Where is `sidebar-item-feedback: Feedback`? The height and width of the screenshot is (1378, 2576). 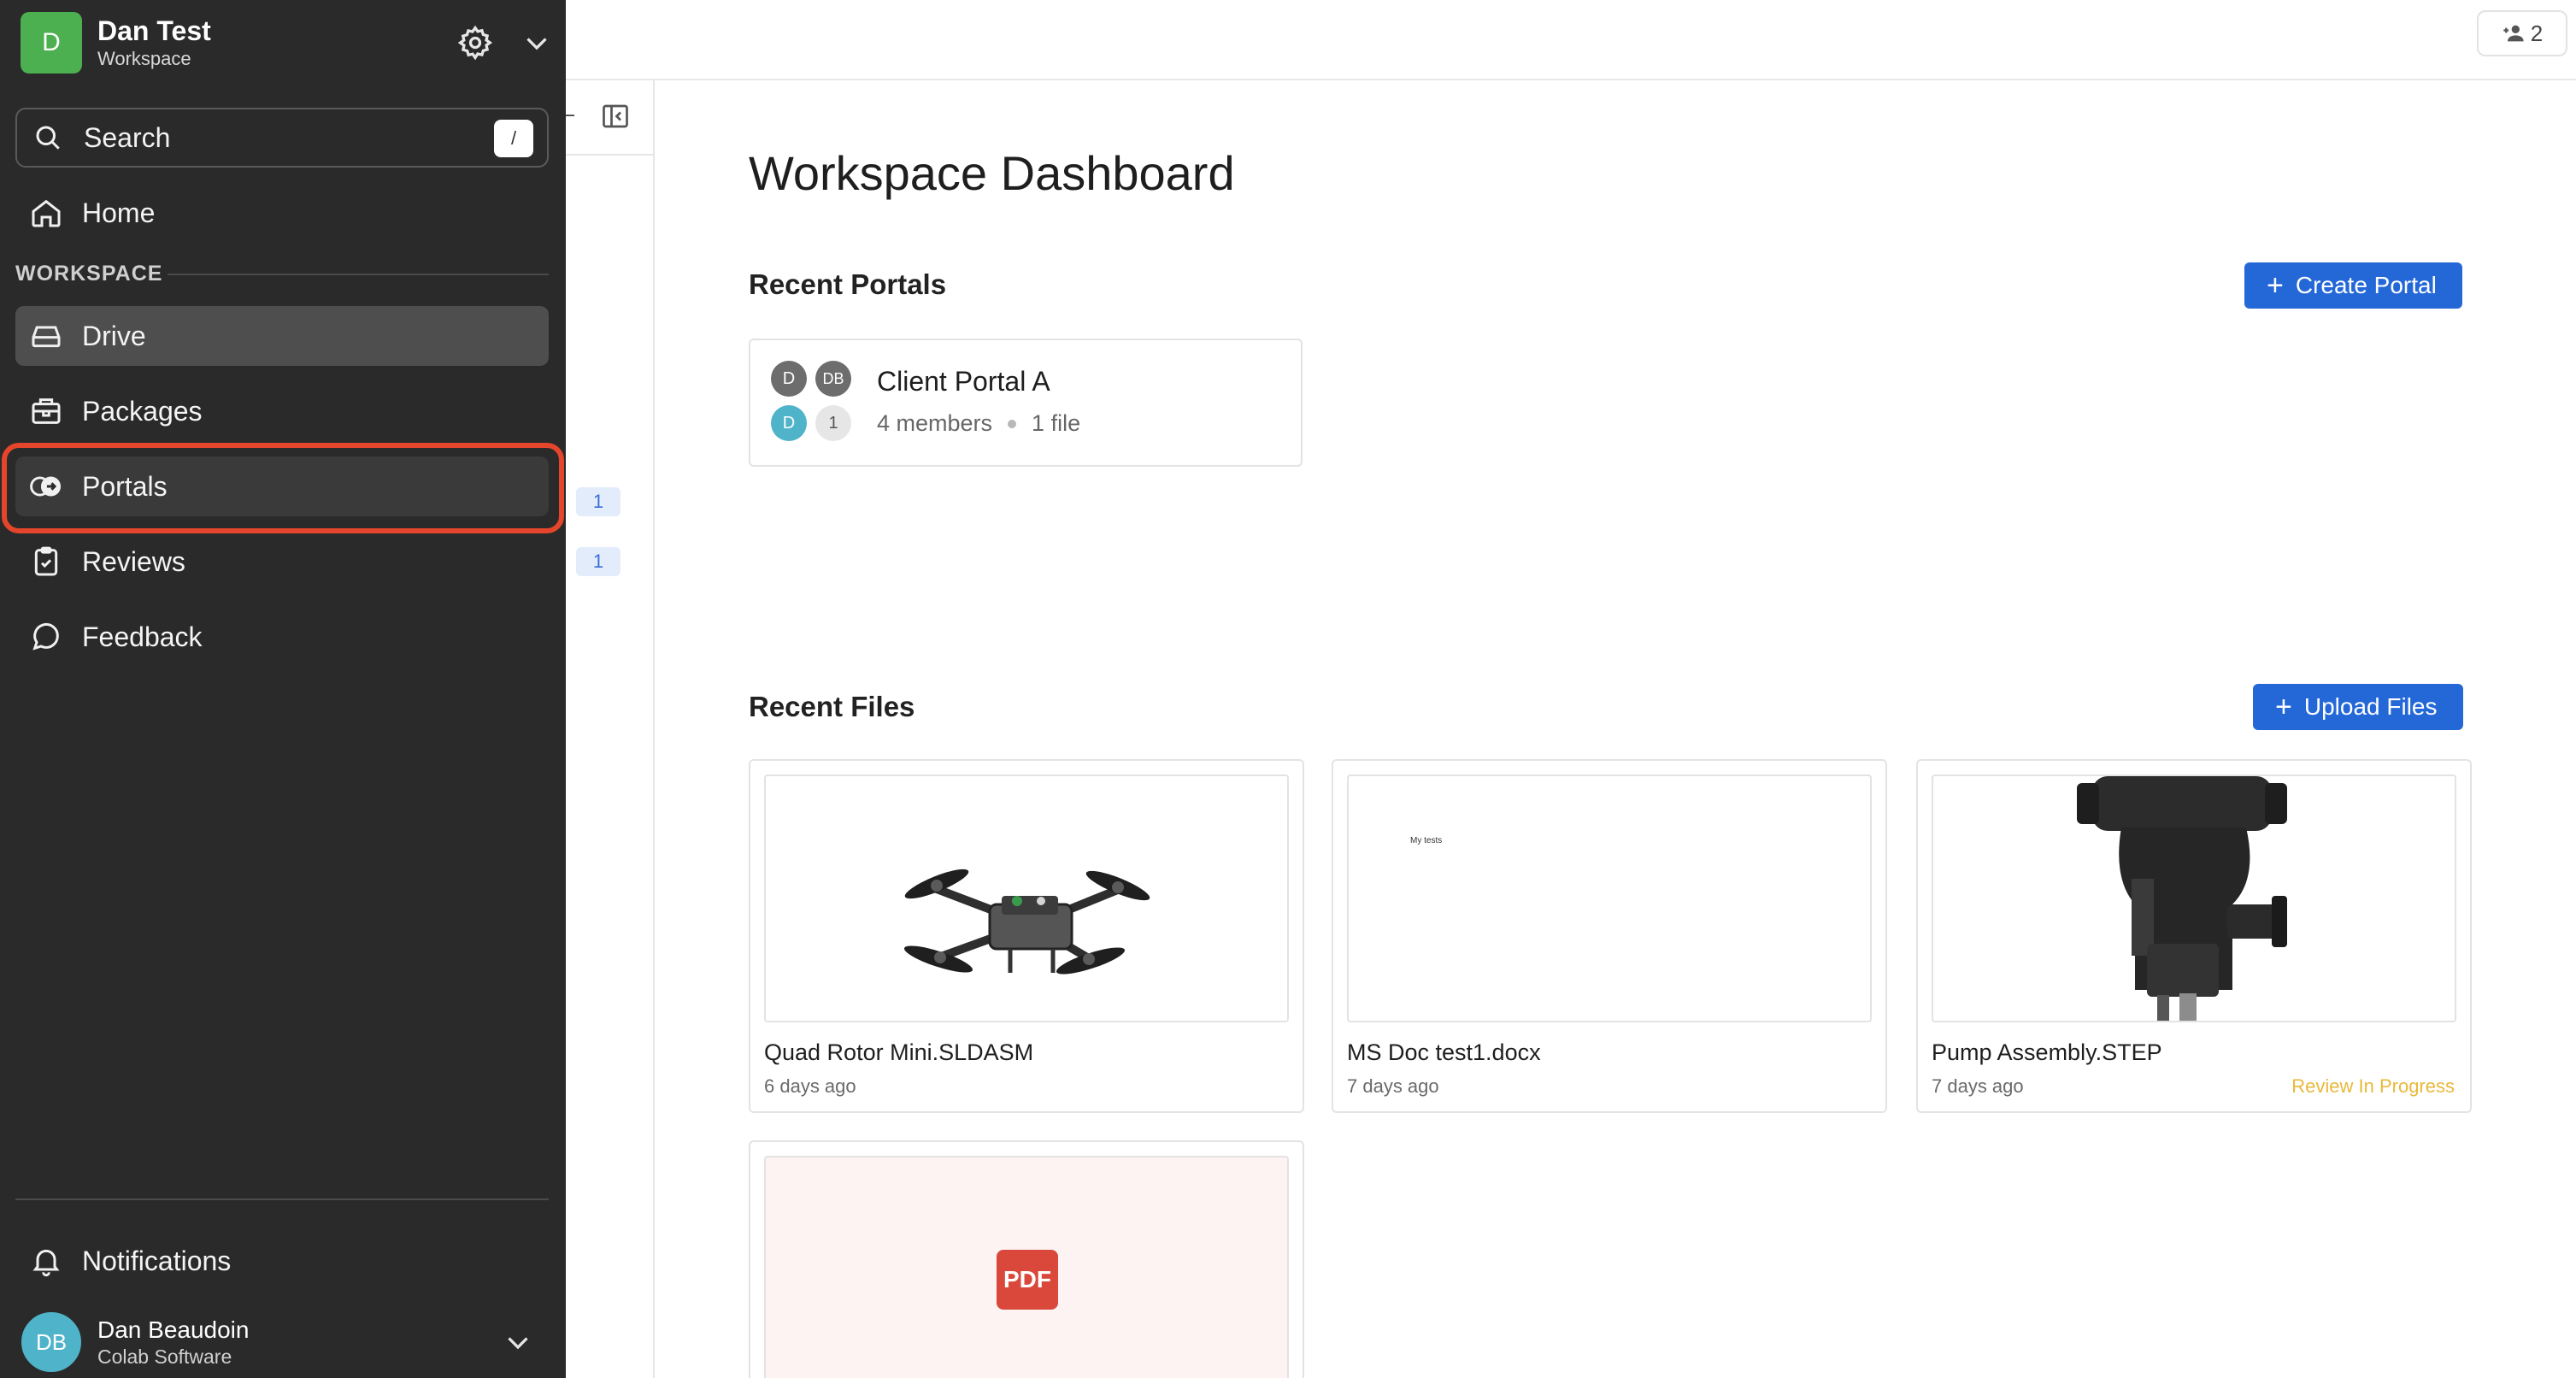
sidebar-item-feedback: Feedback is located at coordinates (282, 637).